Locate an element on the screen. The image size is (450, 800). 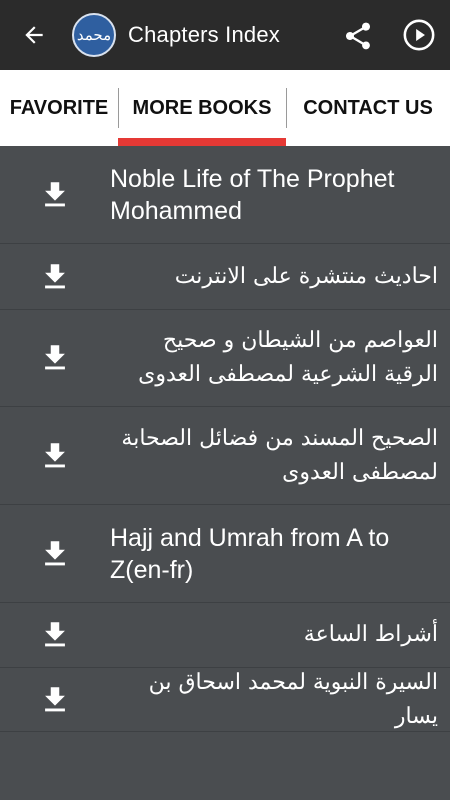
book-row: احاديث منتشرة على الانترنت is located at coordinates (225, 277).